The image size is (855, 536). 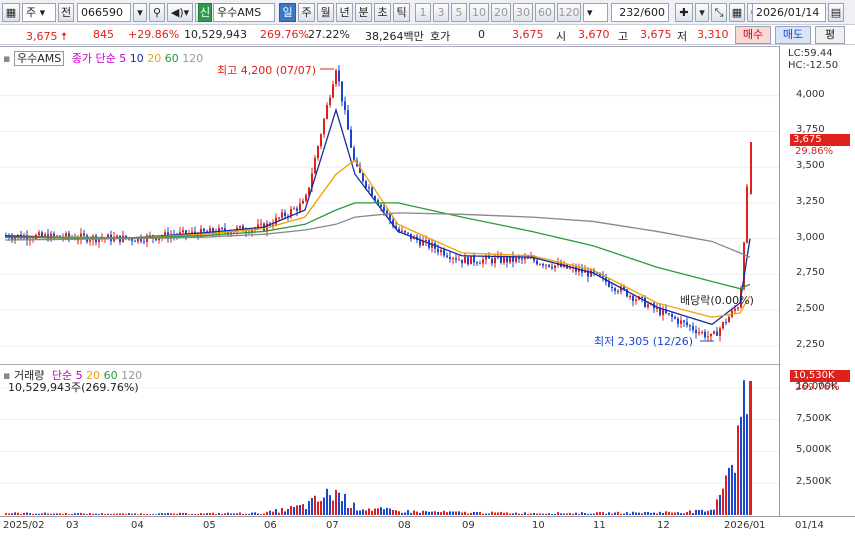 What do you see at coordinates (545, 12) in the screenshot?
I see `minute-60: 60` at bounding box center [545, 12].